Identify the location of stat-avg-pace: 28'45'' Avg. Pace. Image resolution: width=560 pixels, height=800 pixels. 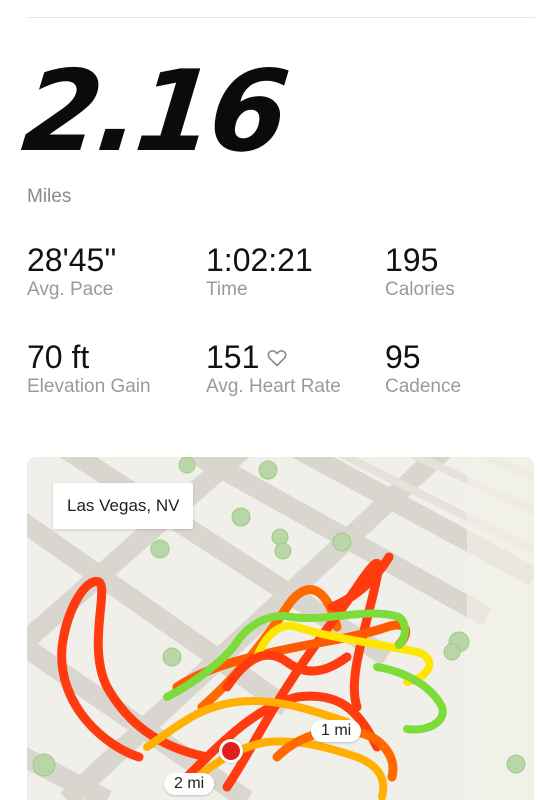
(112, 270).